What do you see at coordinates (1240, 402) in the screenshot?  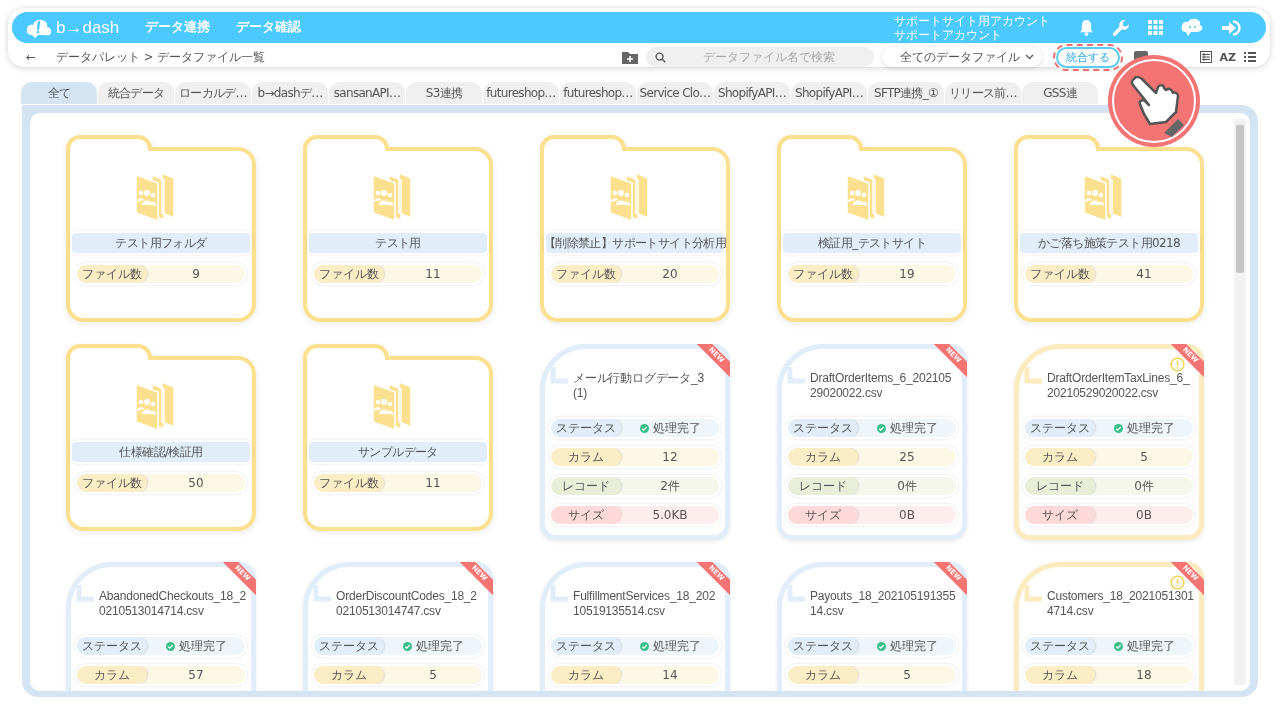 I see `scrollbar` at bounding box center [1240, 402].